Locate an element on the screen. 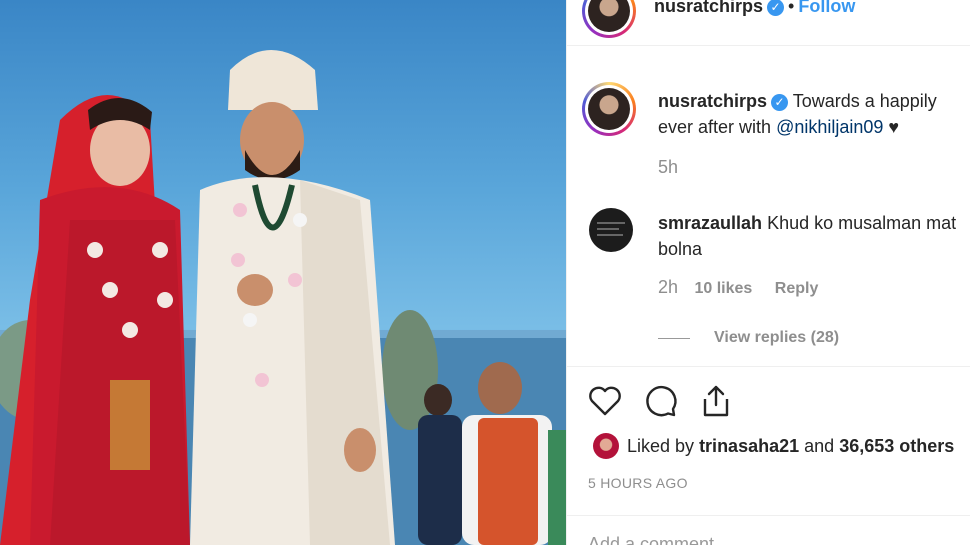 This screenshot has height=545, width=970. comment-meta: 2h 10 likes Reply is located at coordinates (738, 287).